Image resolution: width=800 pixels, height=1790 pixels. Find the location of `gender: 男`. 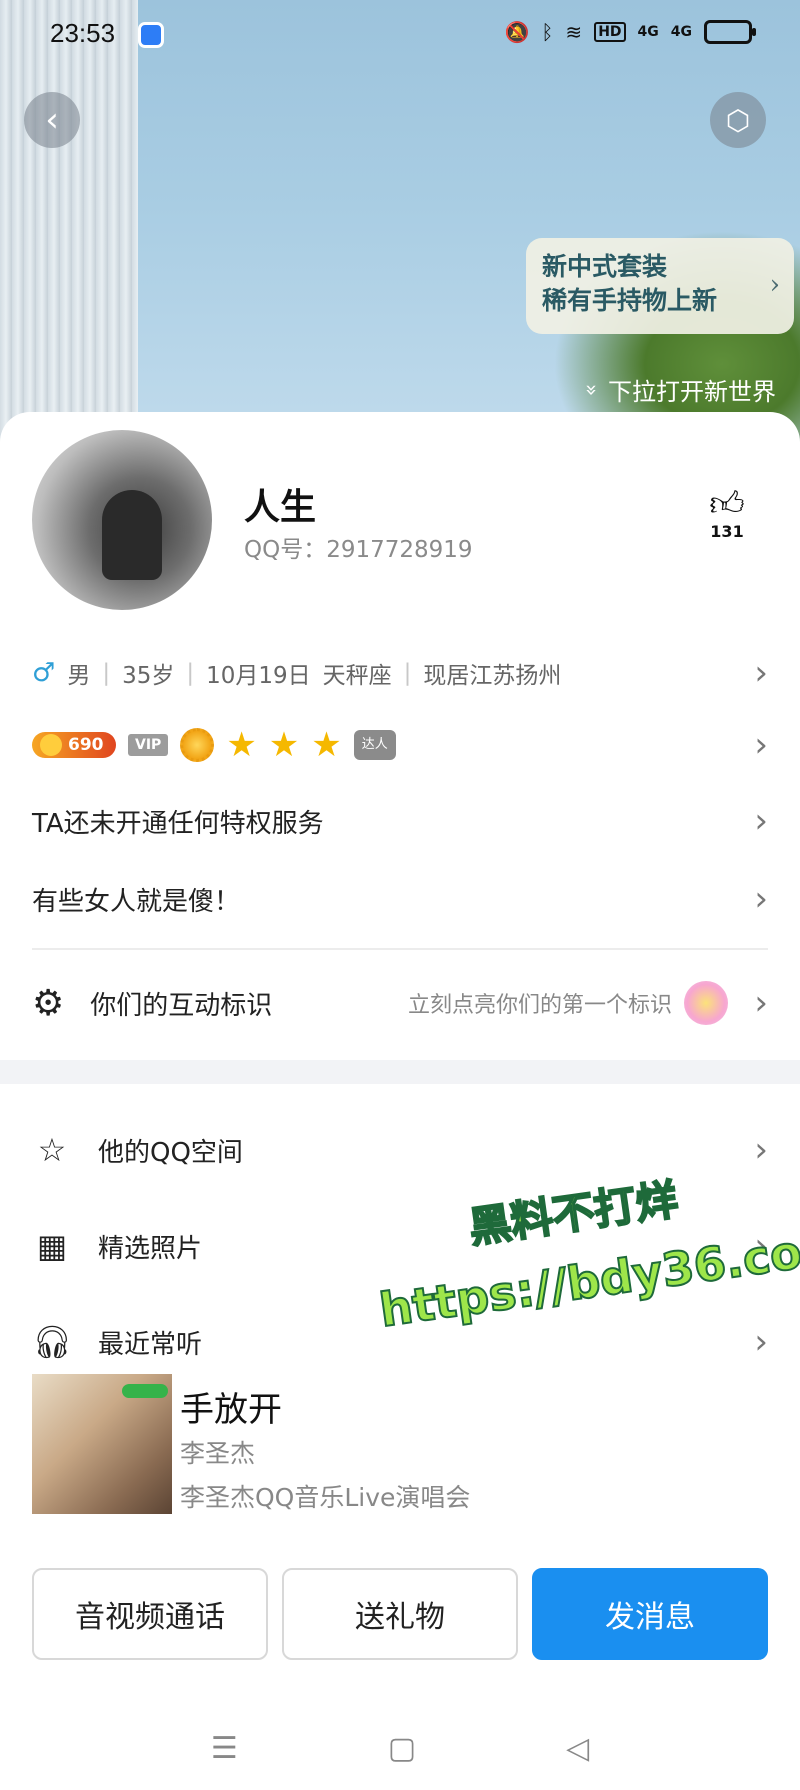

gender: 男 is located at coordinates (79, 676).